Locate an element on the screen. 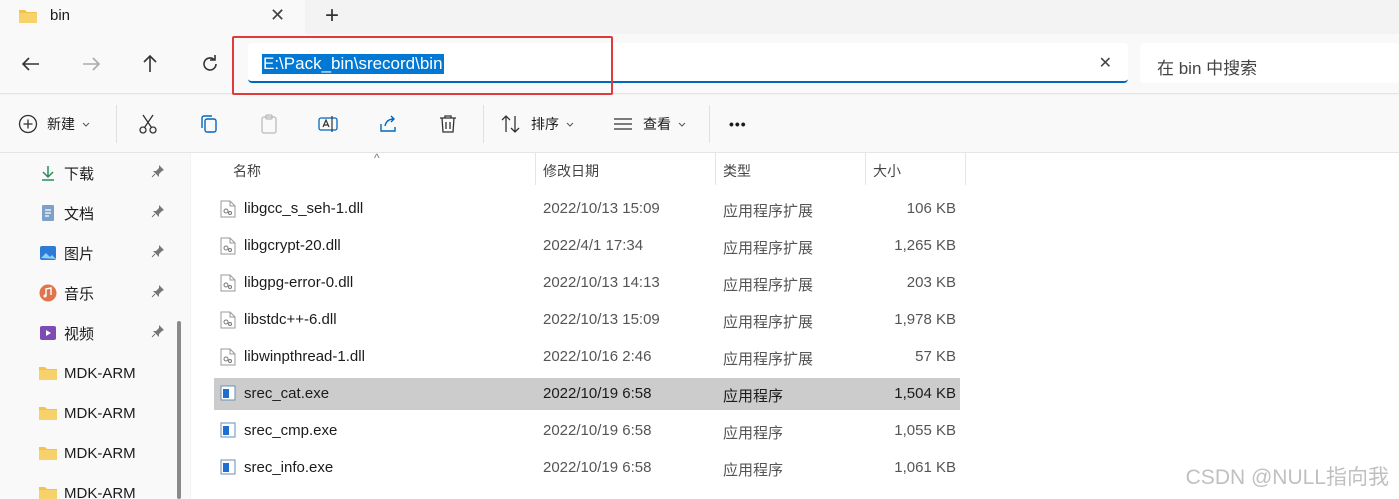 The image size is (1399, 499). column-header-type: 类型 is located at coordinates (737, 171).